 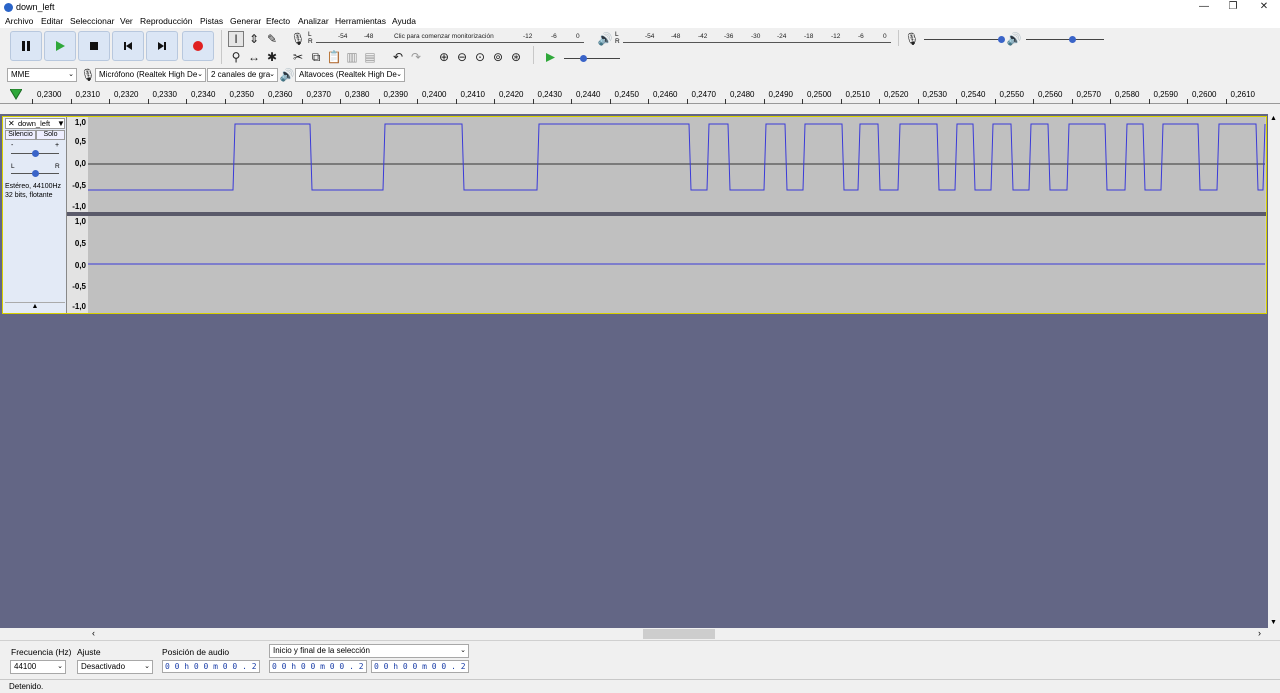 I want to click on audio-position-field: 0 0 h 0 0 m 0 0 . 2 9 5 s, so click(x=211, y=666).